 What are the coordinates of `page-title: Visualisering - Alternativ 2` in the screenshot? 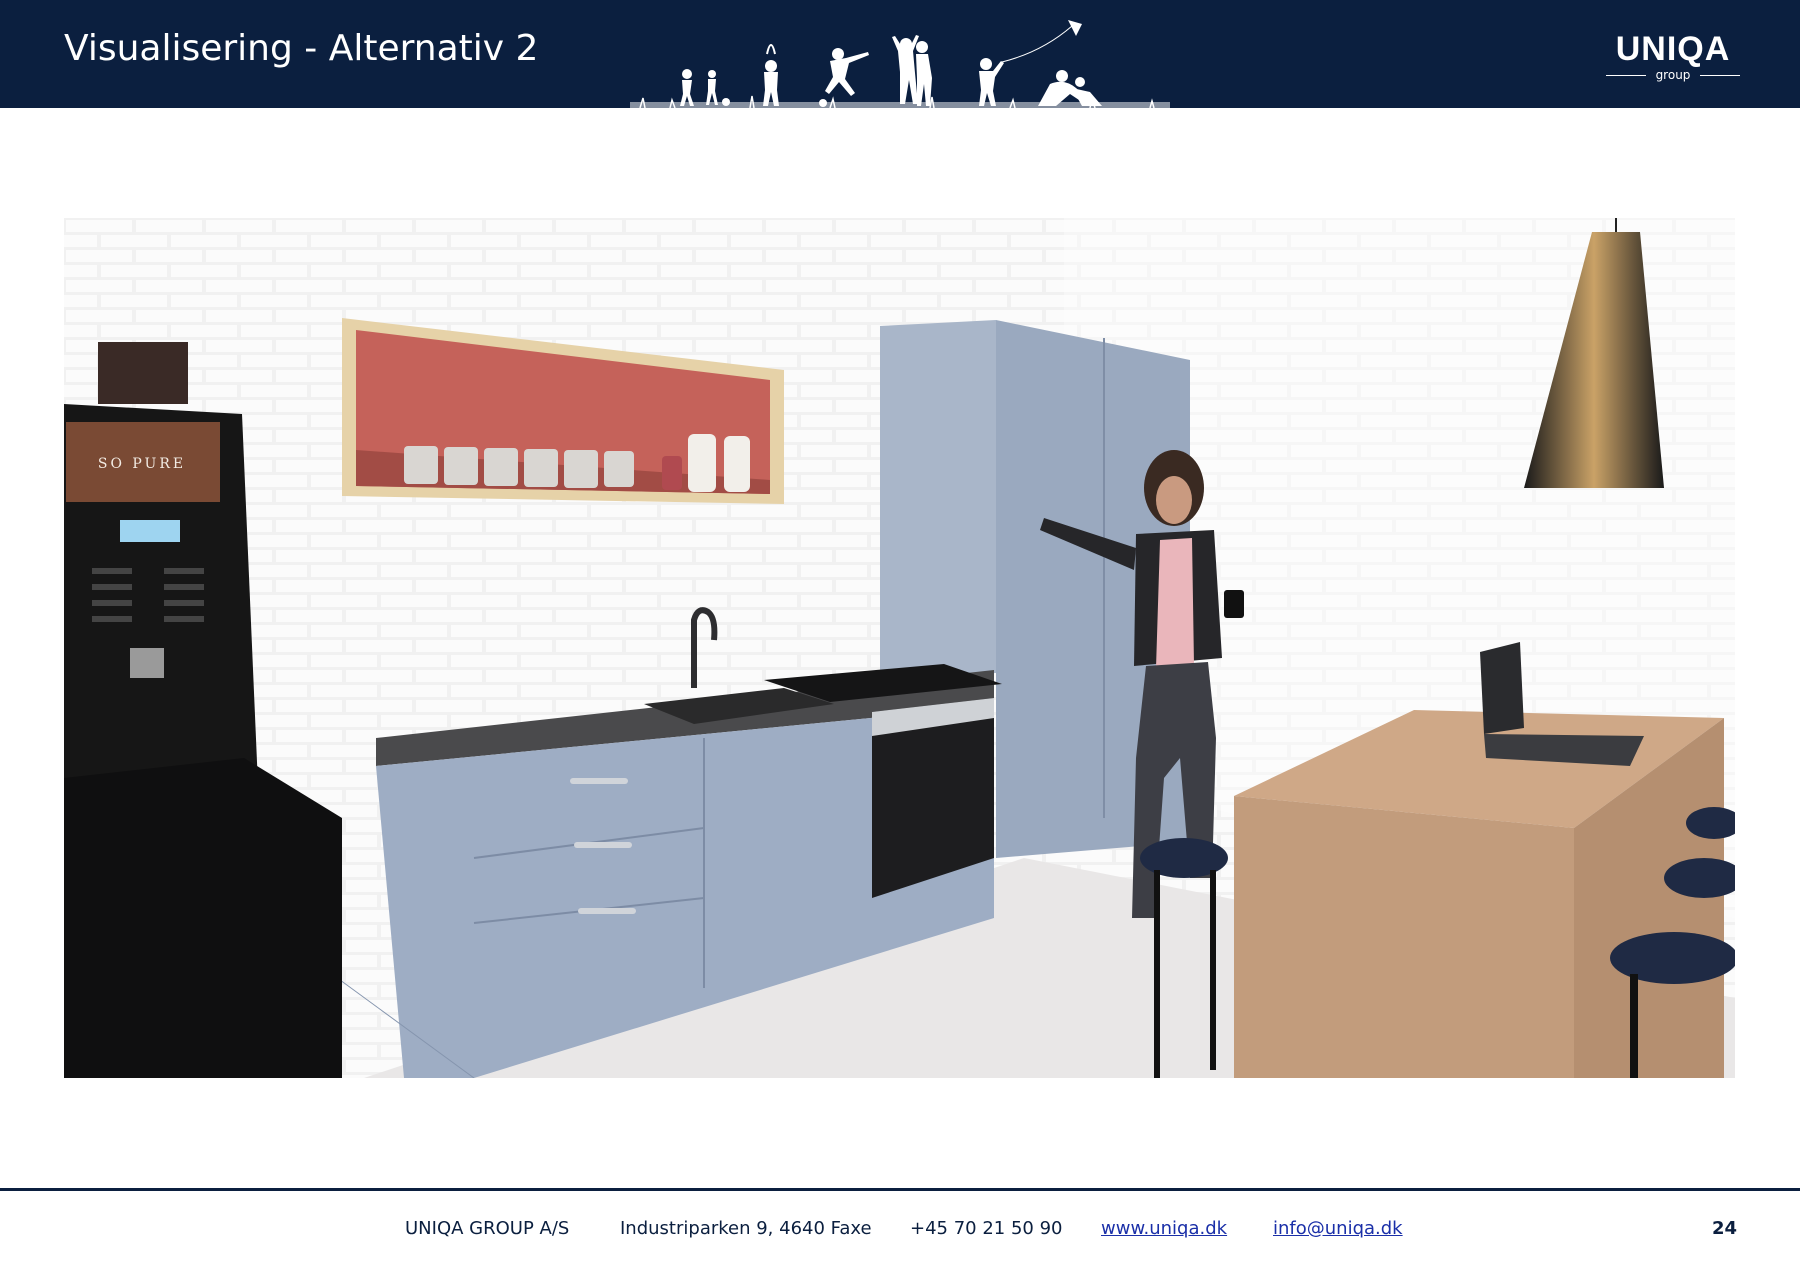 It's located at (301, 48).